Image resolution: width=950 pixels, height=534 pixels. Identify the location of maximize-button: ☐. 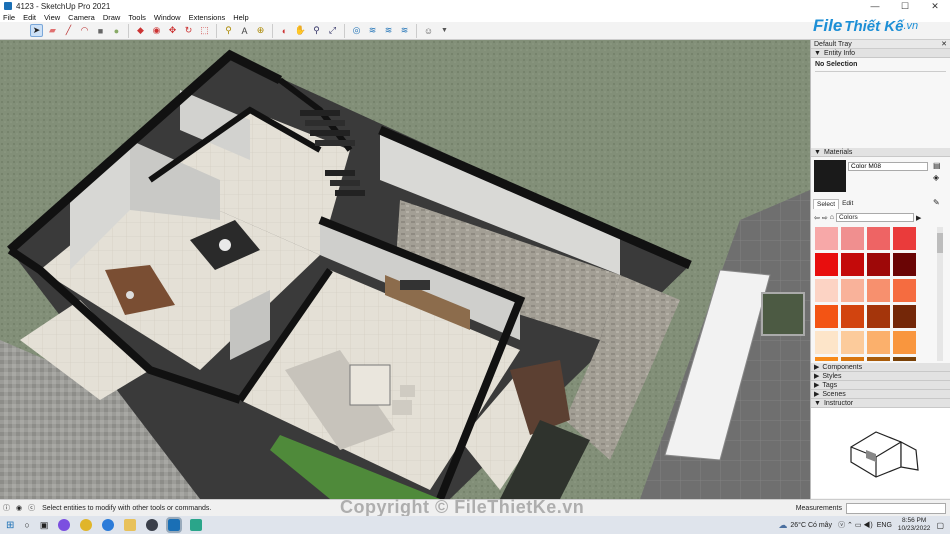
(905, 6).